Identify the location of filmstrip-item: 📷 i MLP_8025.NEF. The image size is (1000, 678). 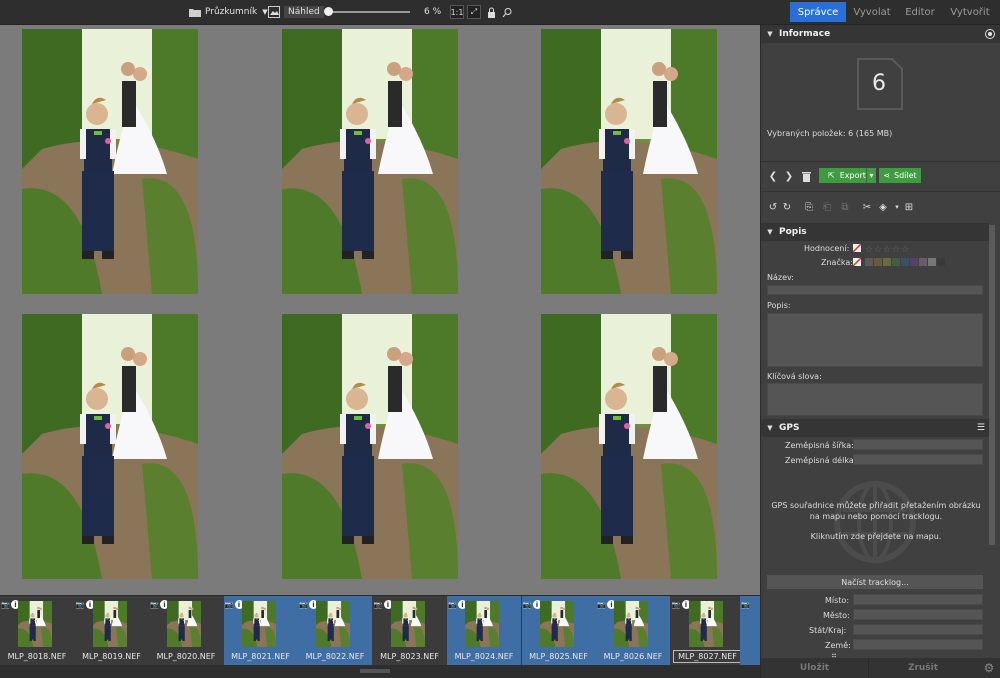
(558, 631).